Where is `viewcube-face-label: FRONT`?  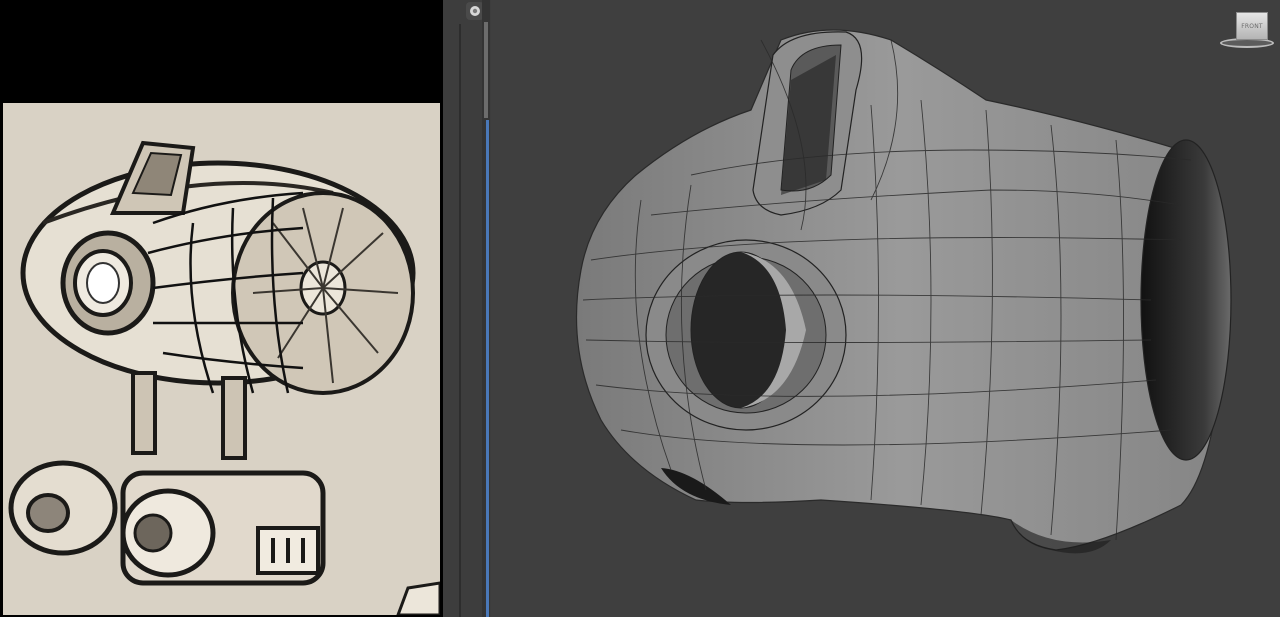 viewcube-face-label: FRONT is located at coordinates (1252, 26).